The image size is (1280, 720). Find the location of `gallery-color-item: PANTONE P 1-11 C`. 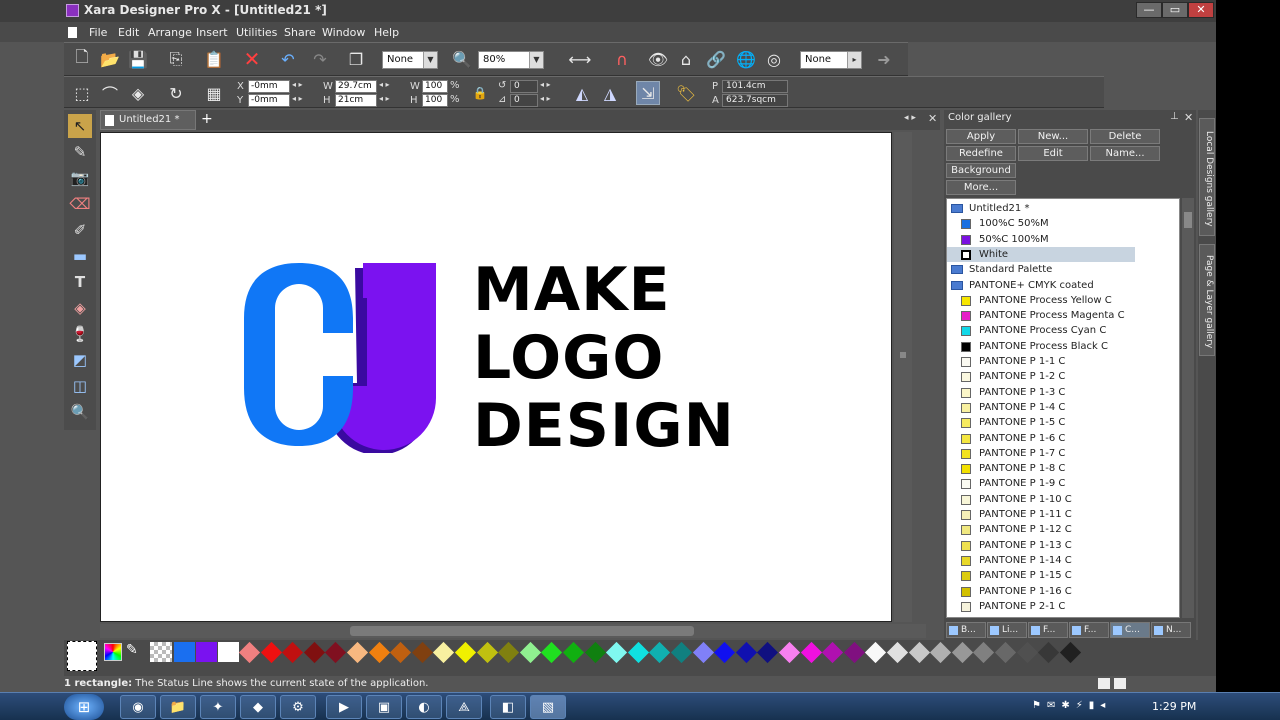

gallery-color-item: PANTONE P 1-11 C is located at coordinates (1063, 514).